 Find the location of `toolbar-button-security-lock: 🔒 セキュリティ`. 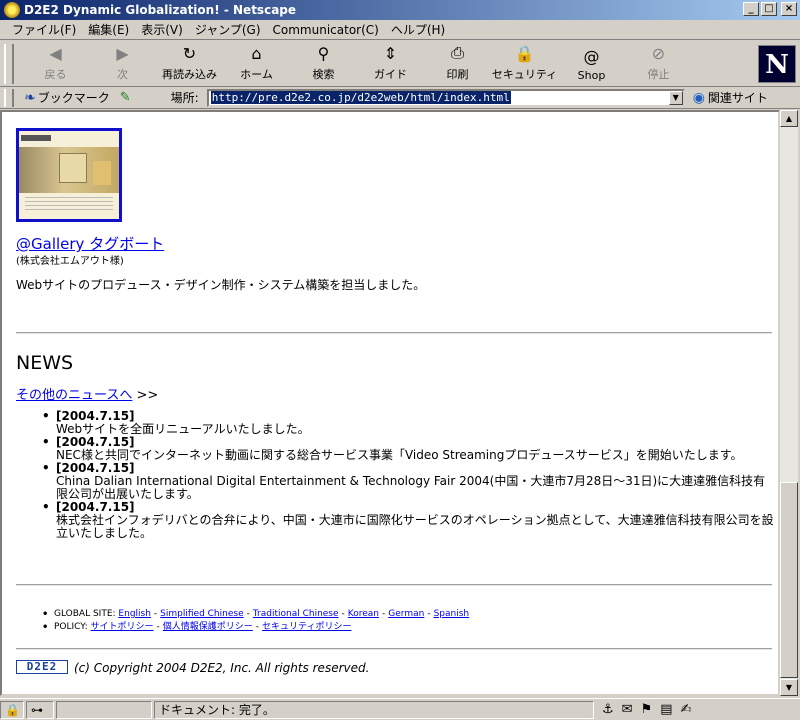

toolbar-button-security-lock: 🔒 セキュリティ is located at coordinates (524, 64).